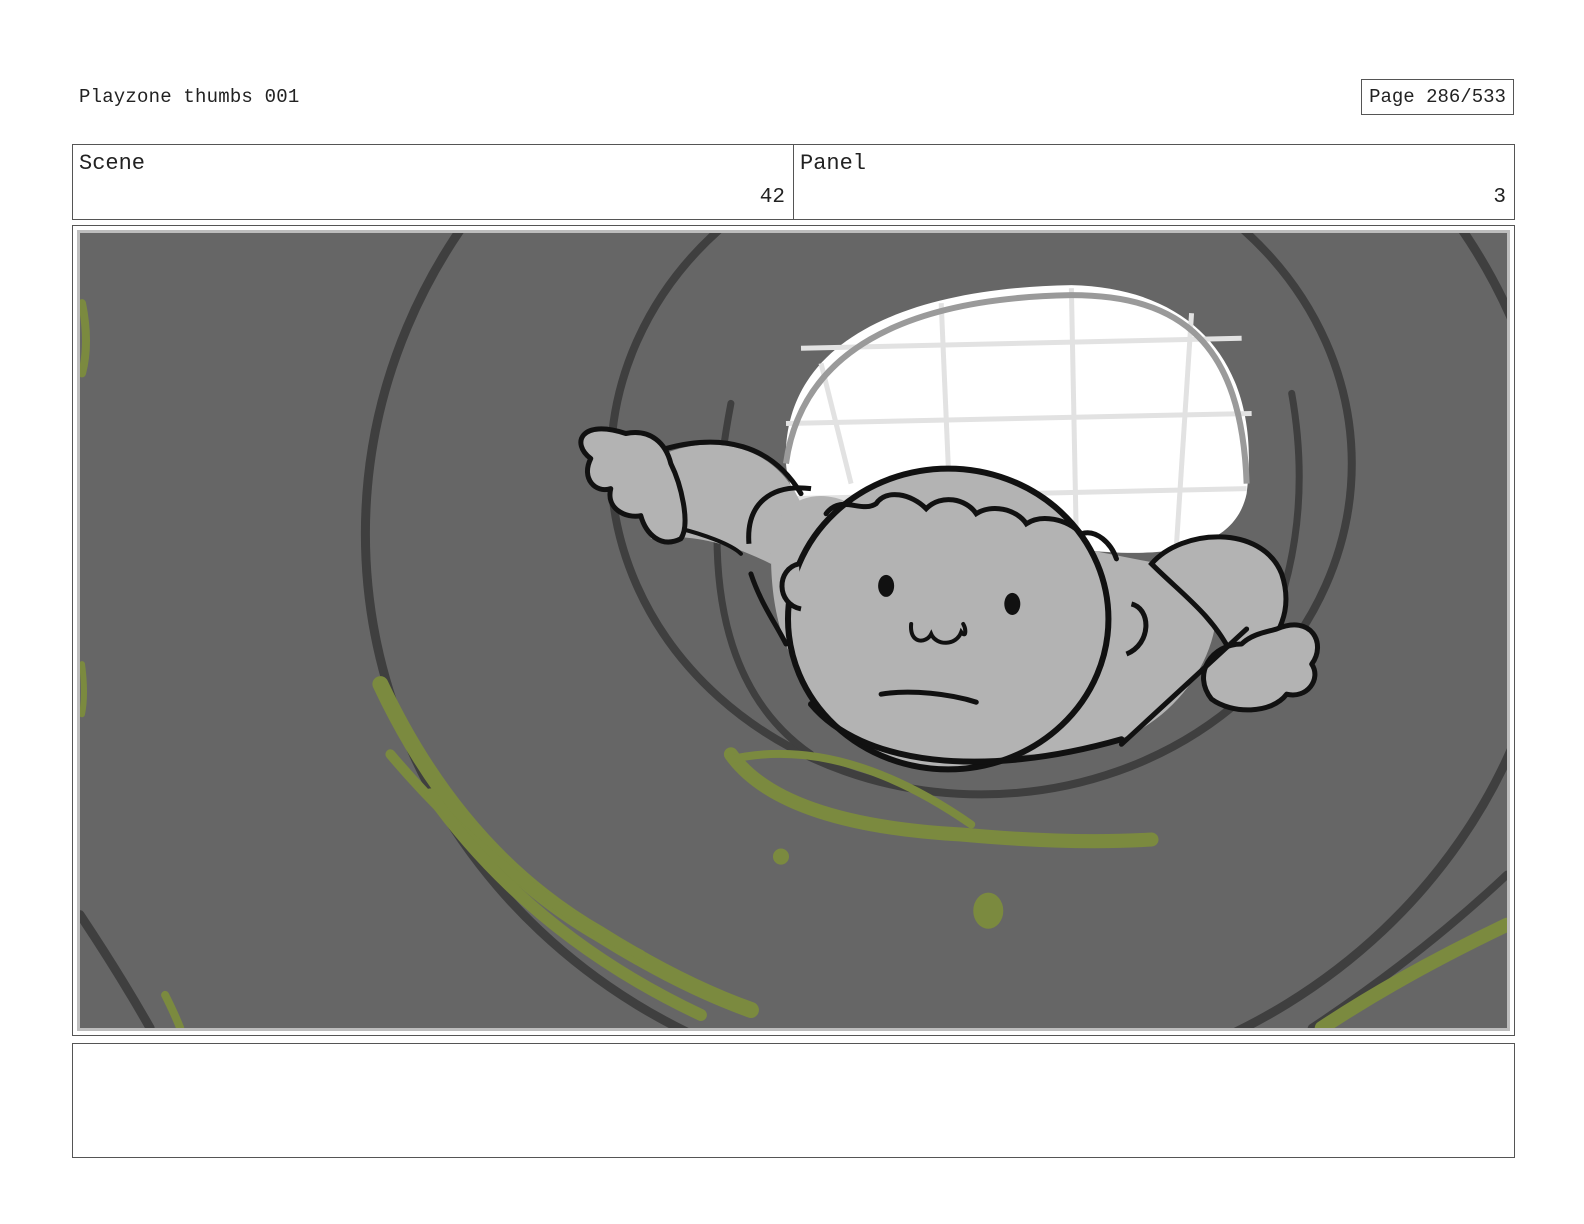  I want to click on scene-panel-header: Scene 42 Panel 3, so click(793, 182).